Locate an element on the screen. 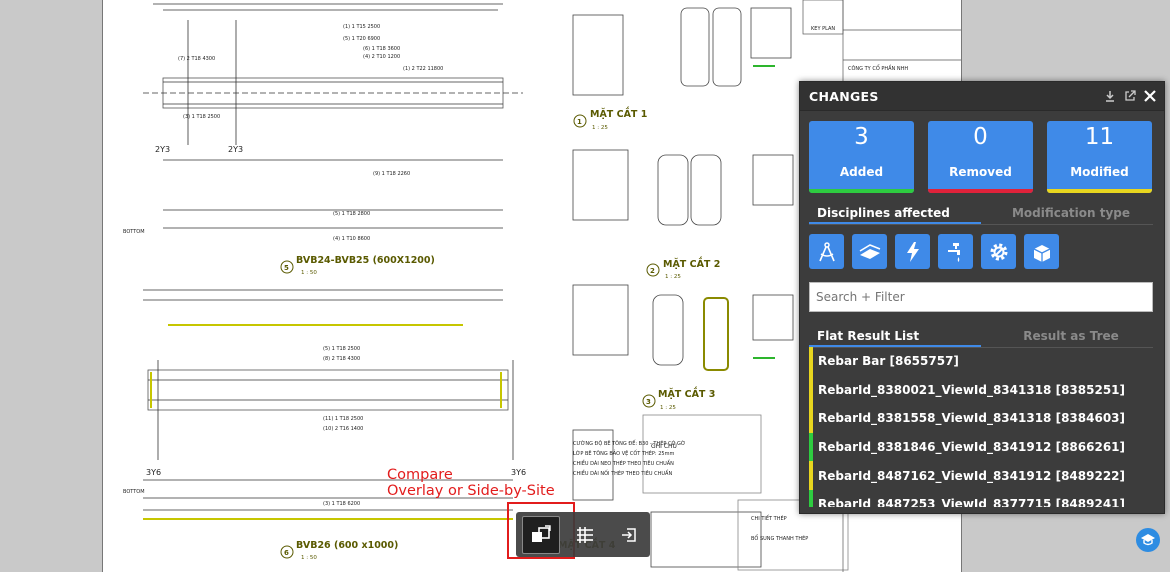  result-row: Rebar Bar [8655757] is located at coordinates (981, 361).